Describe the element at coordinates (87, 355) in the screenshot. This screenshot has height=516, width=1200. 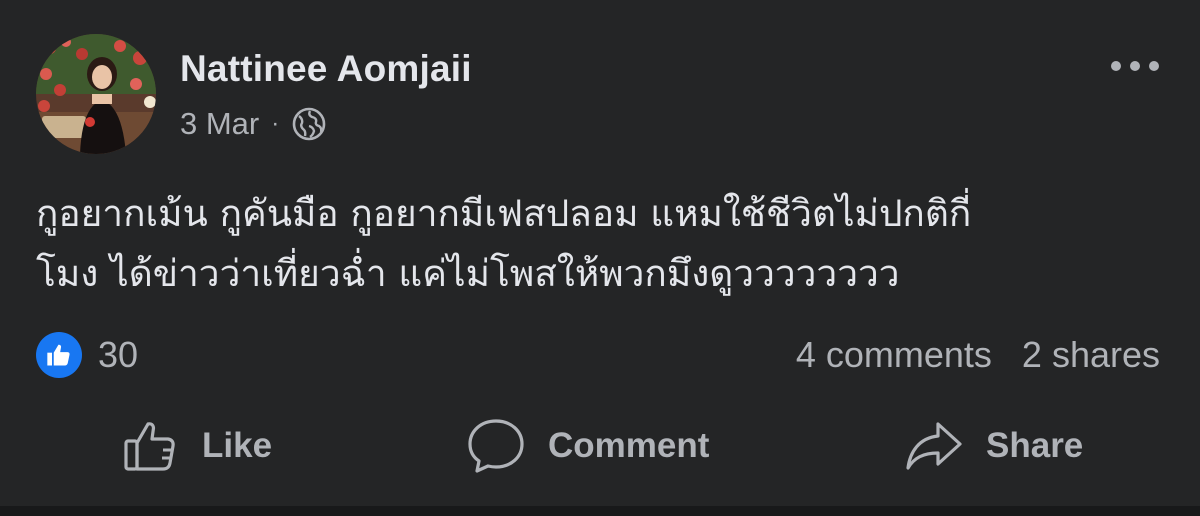
I see `reaction-summary: 30` at that location.